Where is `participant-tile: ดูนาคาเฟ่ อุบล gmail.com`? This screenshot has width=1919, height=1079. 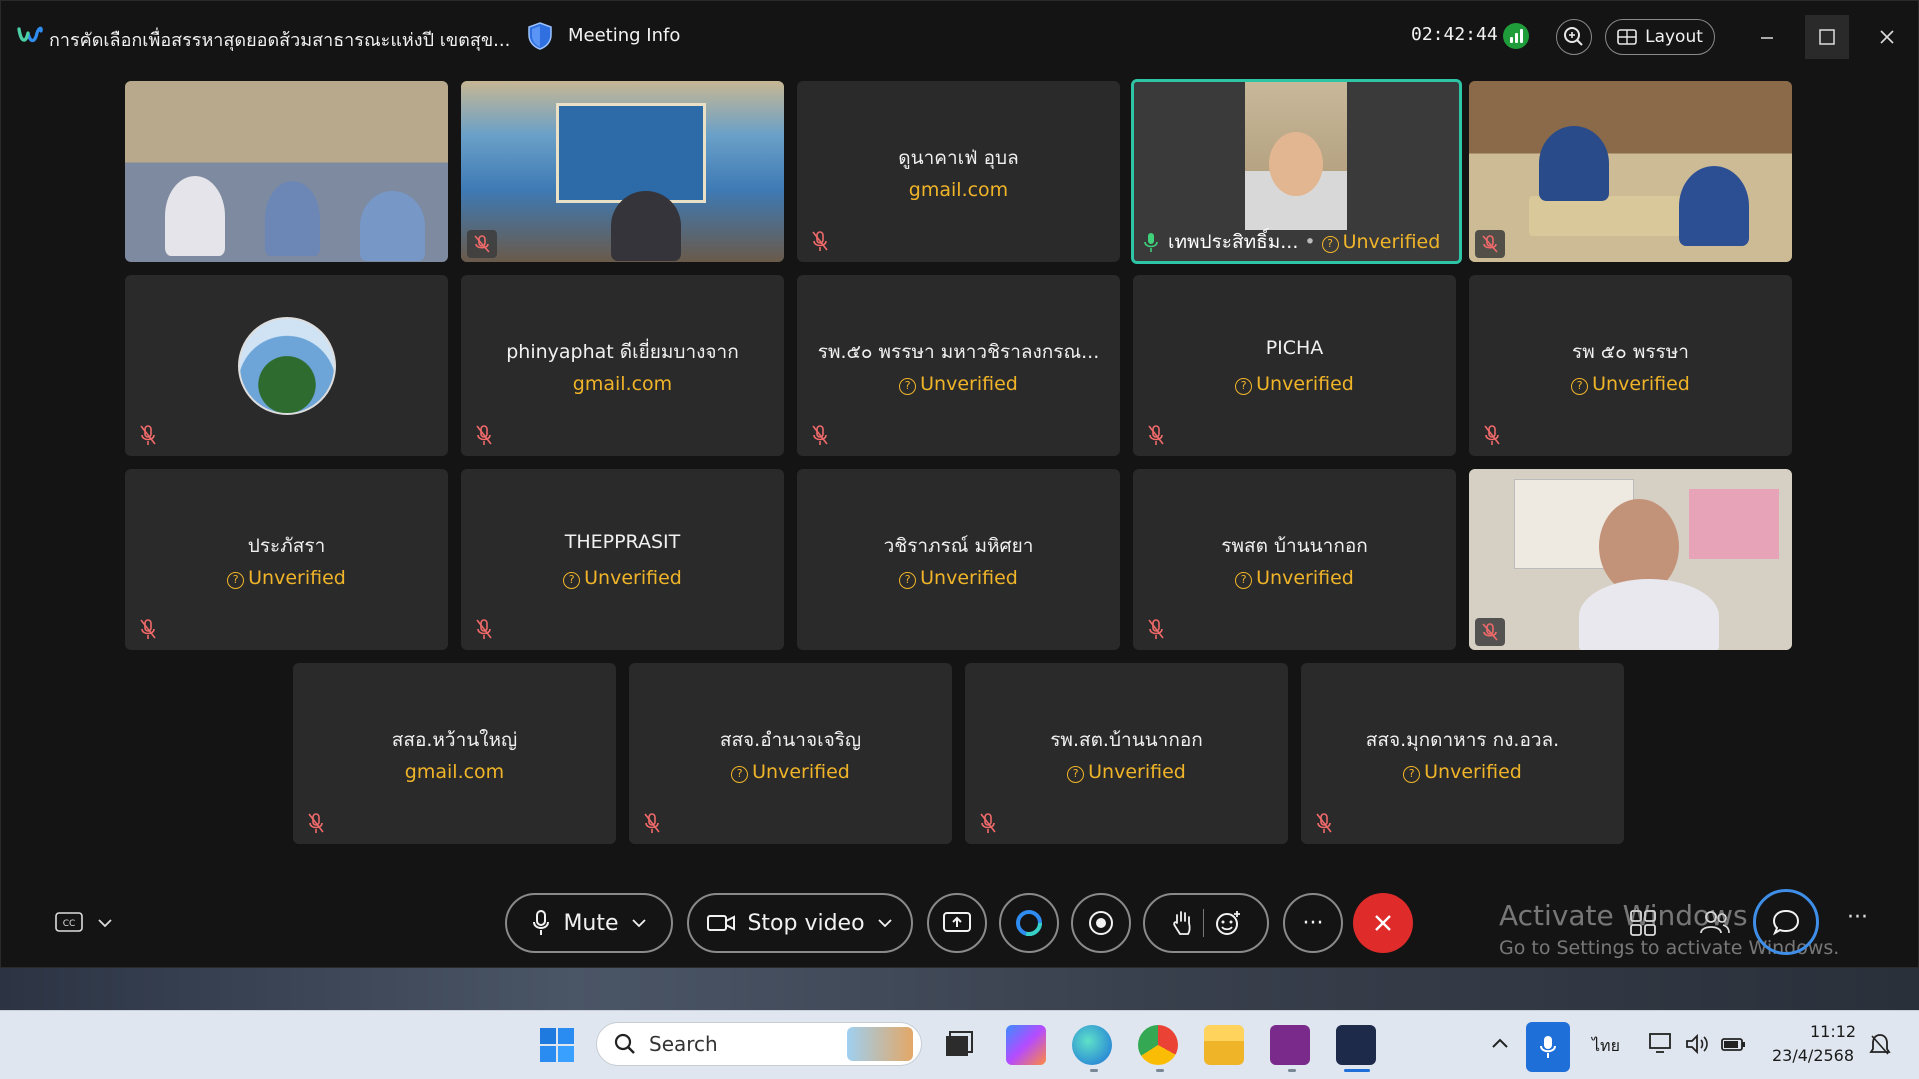 participant-tile: ดูนาคาเฟ่ อุบล gmail.com is located at coordinates (958, 171).